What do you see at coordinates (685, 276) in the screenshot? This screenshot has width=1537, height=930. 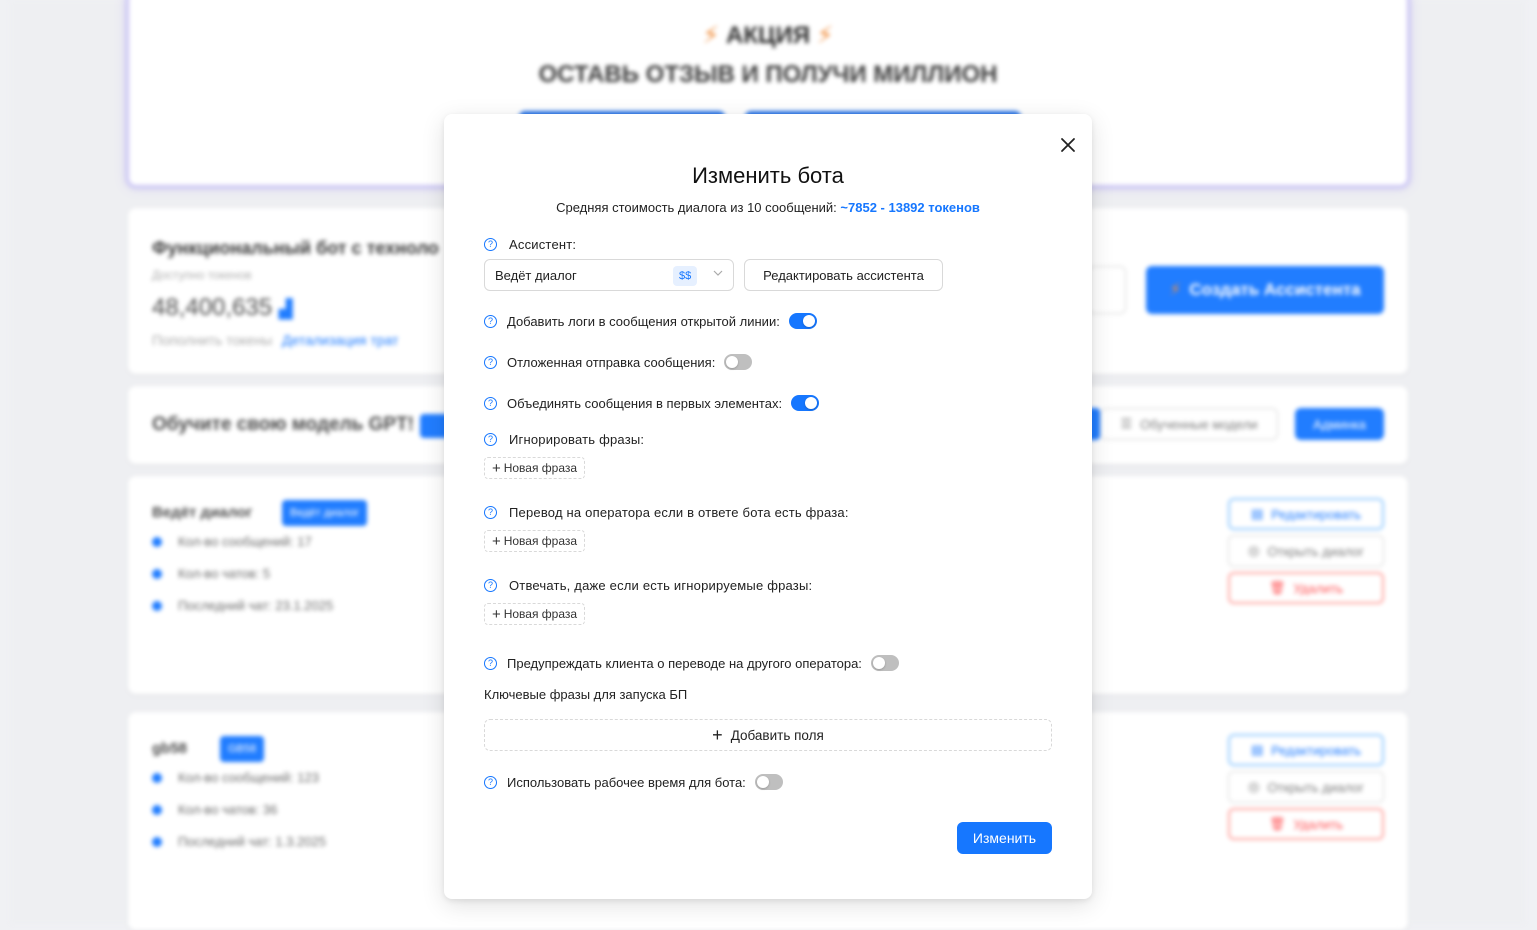 I see `price-badge: $$` at bounding box center [685, 276].